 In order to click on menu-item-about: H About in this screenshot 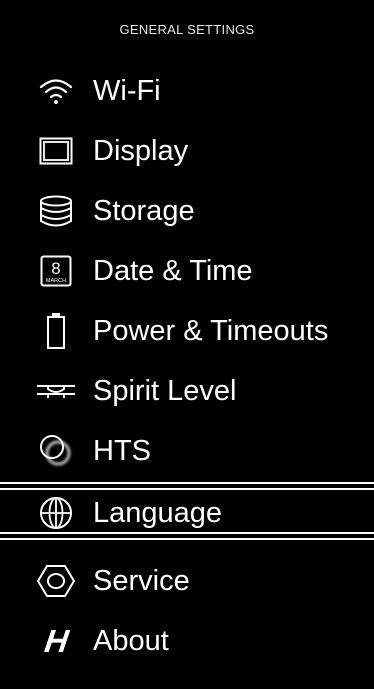, I will do `click(187, 641)`.